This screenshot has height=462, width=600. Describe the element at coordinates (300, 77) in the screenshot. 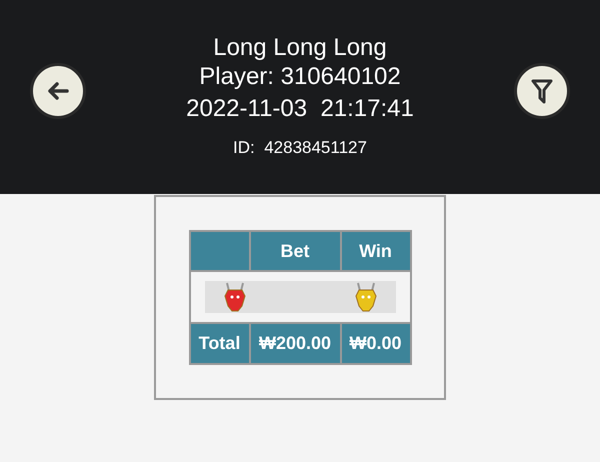

I see `player-number: Player: 310640102` at that location.